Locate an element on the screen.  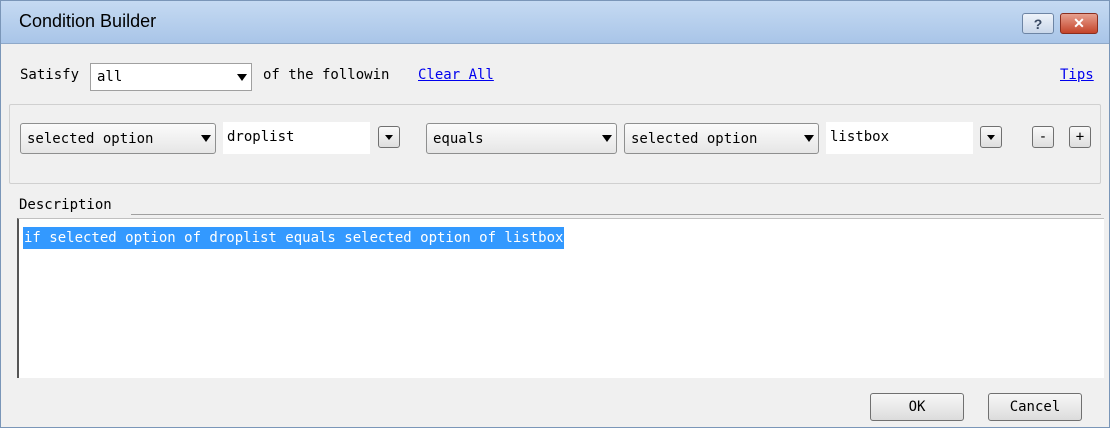
close-button: ✕ is located at coordinates (1079, 23).